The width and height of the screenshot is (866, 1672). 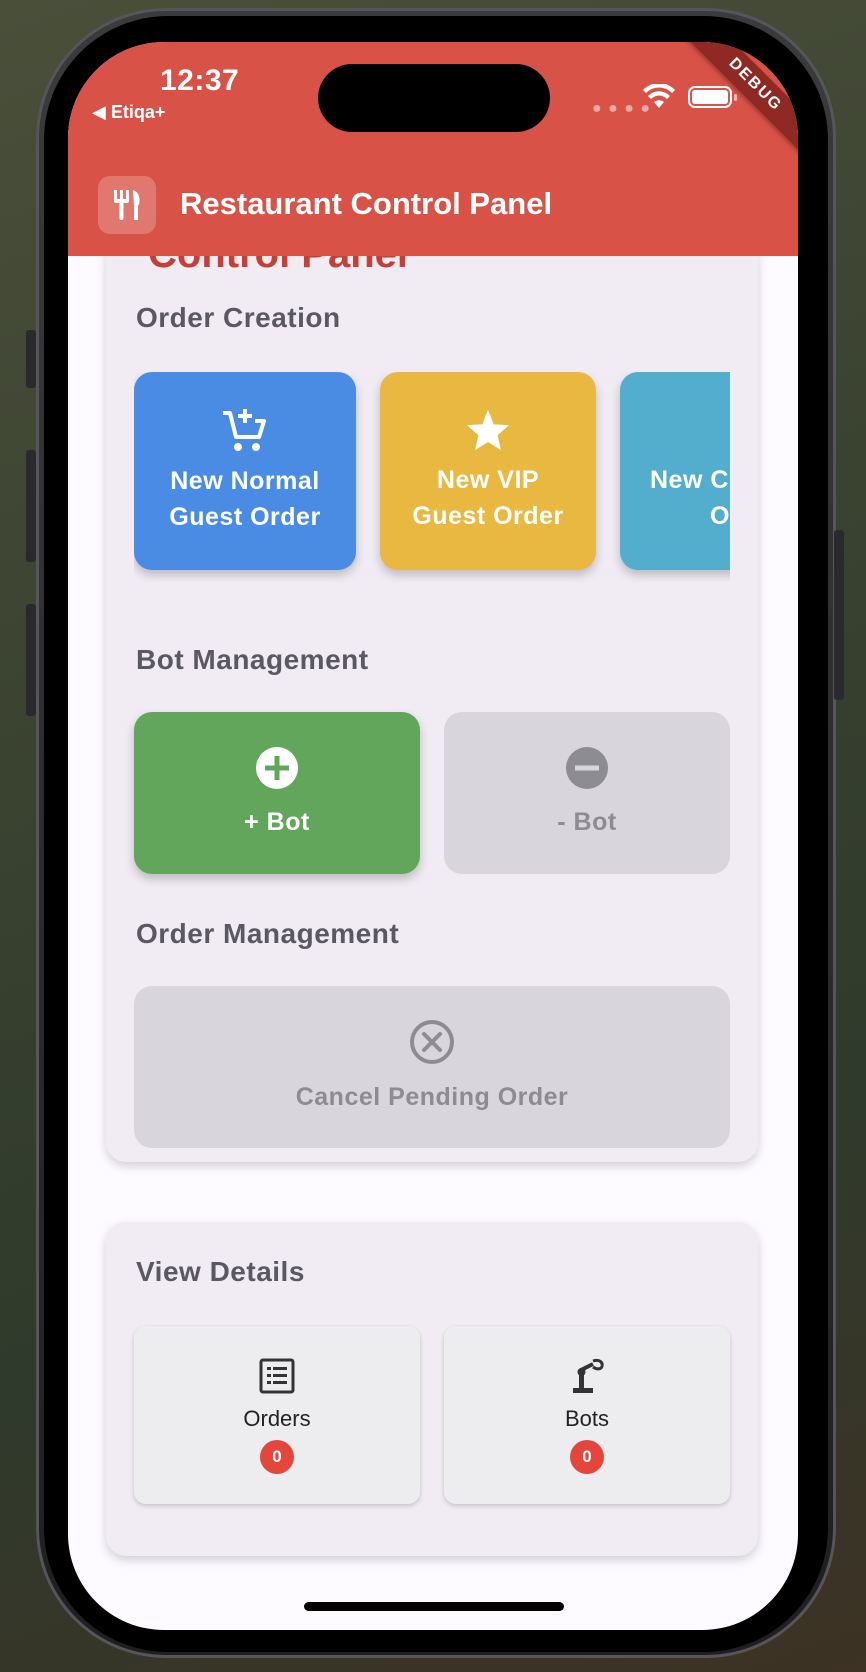 I want to click on bots-details-button: Bots 0, so click(x=587, y=1415).